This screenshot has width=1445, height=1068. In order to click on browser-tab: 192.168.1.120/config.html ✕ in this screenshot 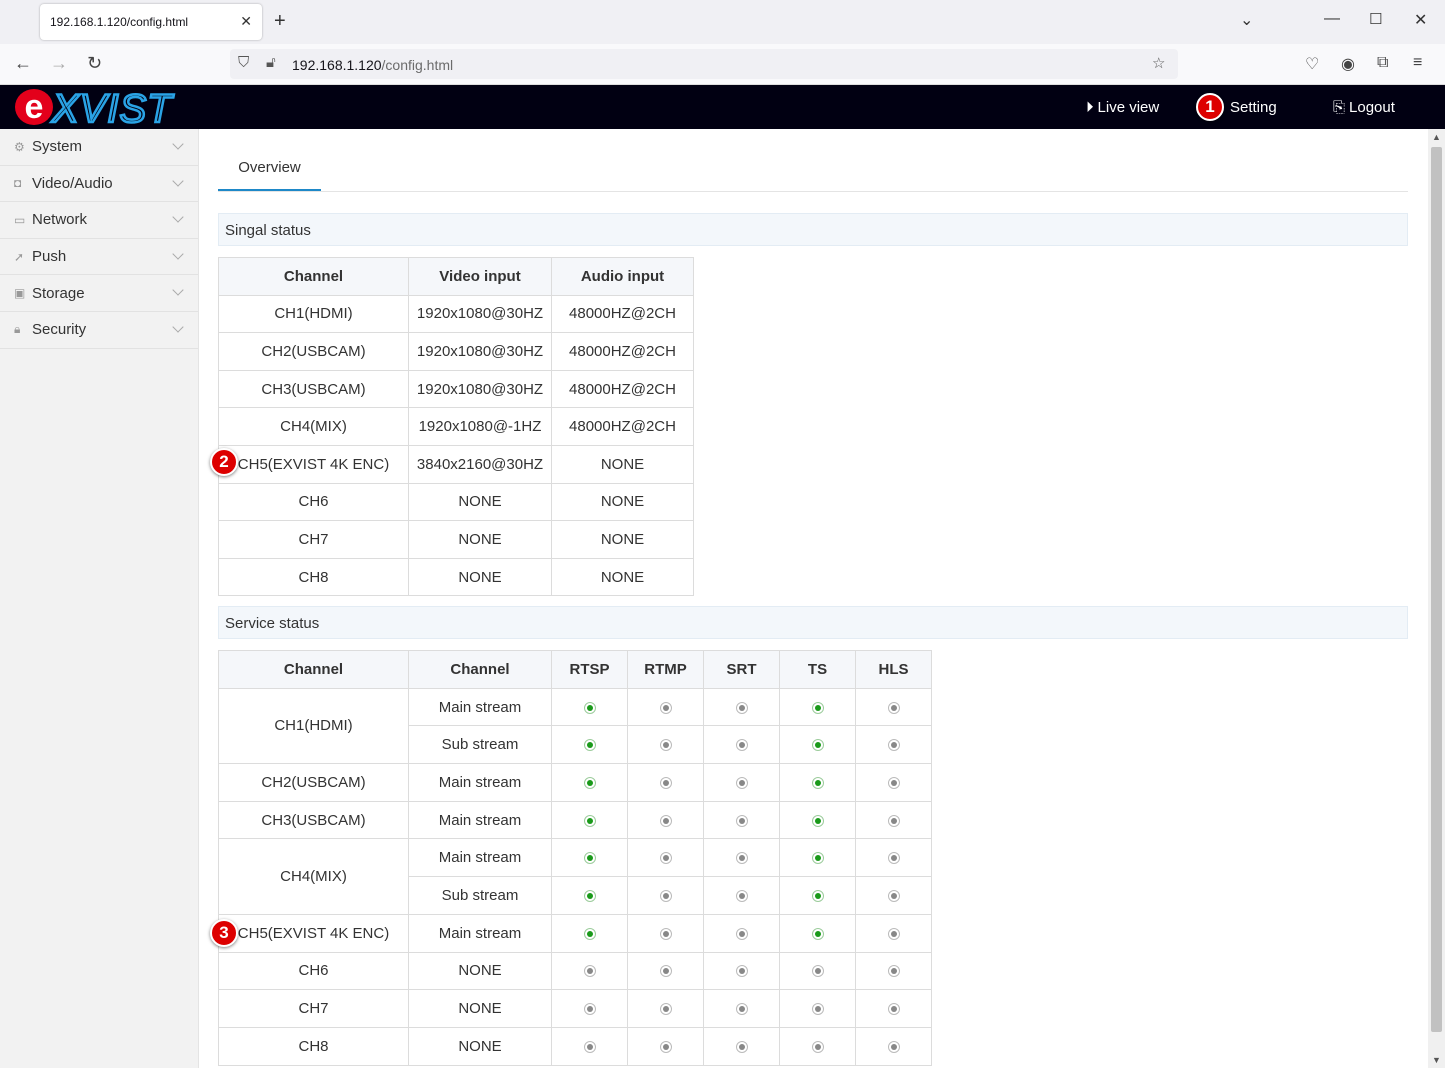, I will do `click(151, 22)`.